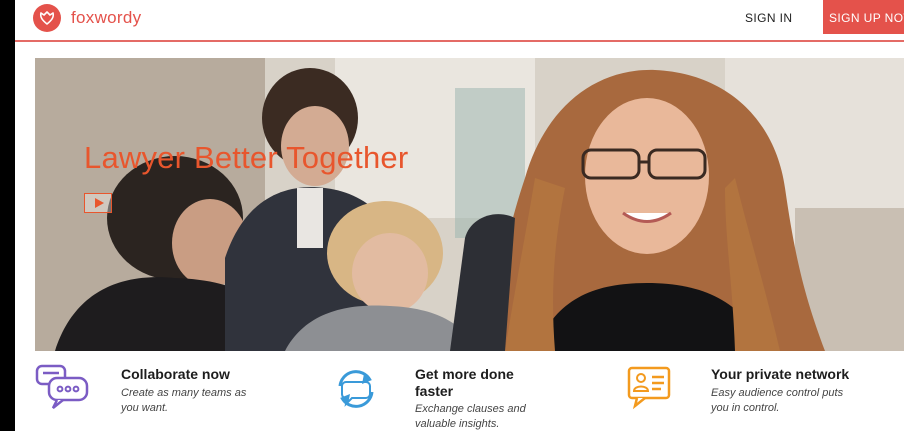 This screenshot has height=431, width=904. I want to click on play-icon, so click(99, 203).